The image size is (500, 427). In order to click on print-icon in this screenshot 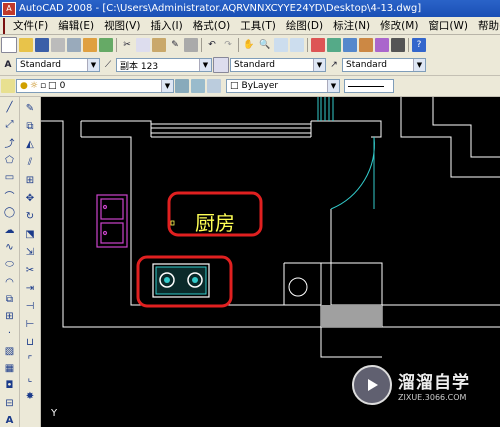, I will do `click(58, 45)`.